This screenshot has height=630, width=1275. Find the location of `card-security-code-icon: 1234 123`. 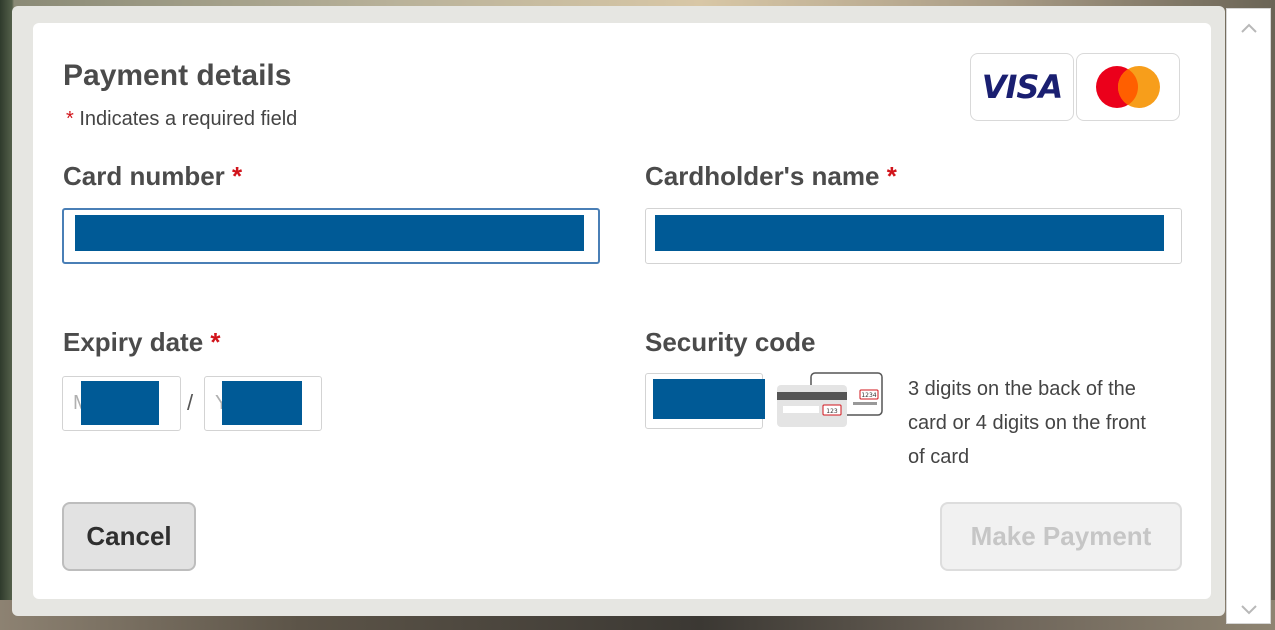

card-security-code-icon: 1234 123 is located at coordinates (830, 399).